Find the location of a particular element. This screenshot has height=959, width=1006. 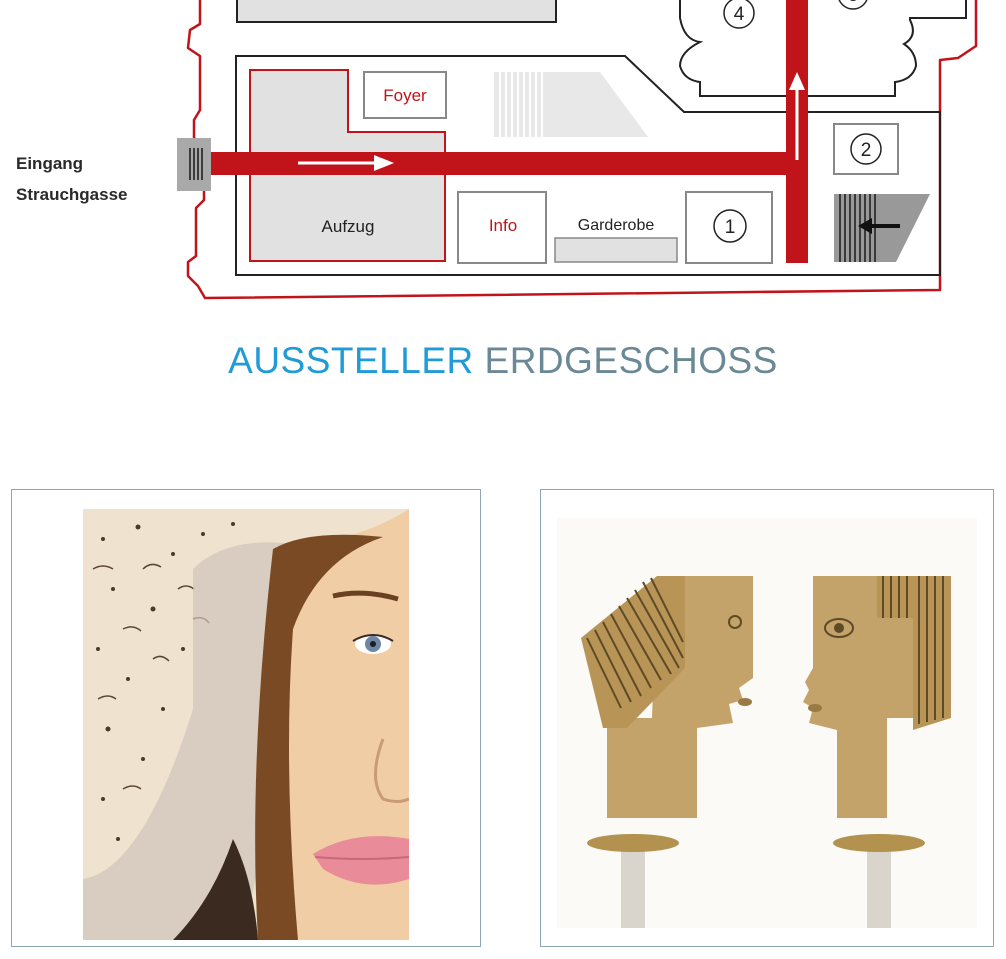

marker-4: 4 is located at coordinates (739, 14).